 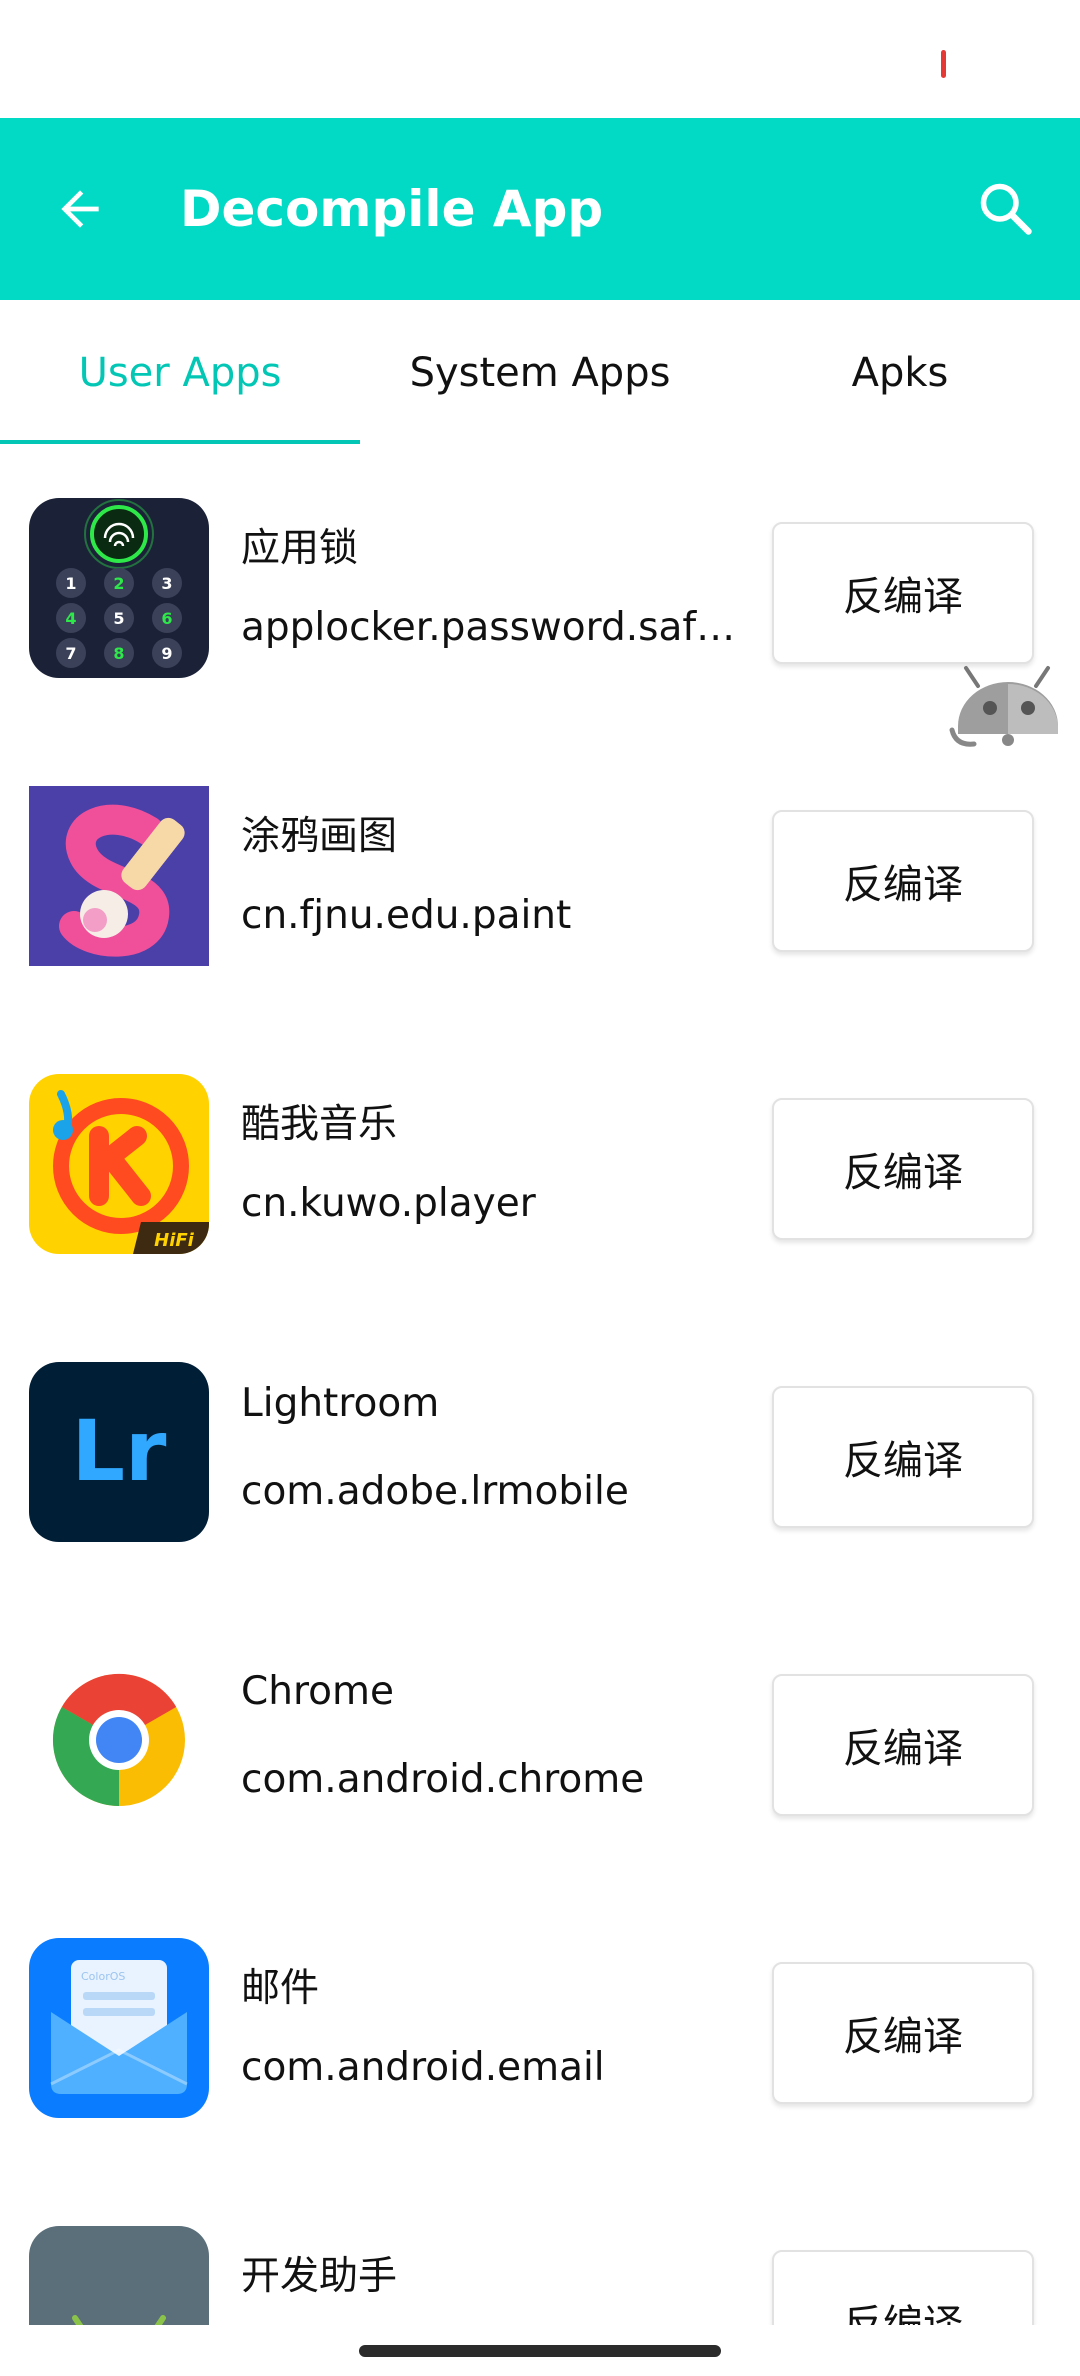 What do you see at coordinates (70, 618) in the screenshot?
I see `svg-text: 4` at bounding box center [70, 618].